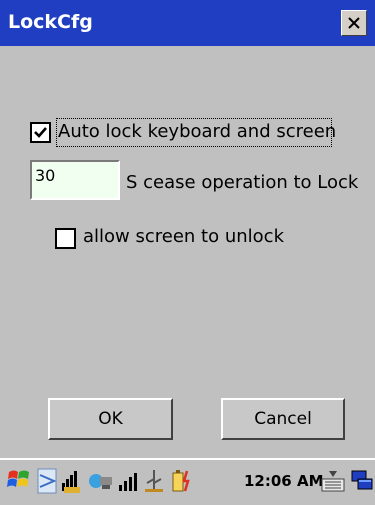 This screenshot has height=505, width=375. I want to click on keyboard-icon, so click(333, 481).